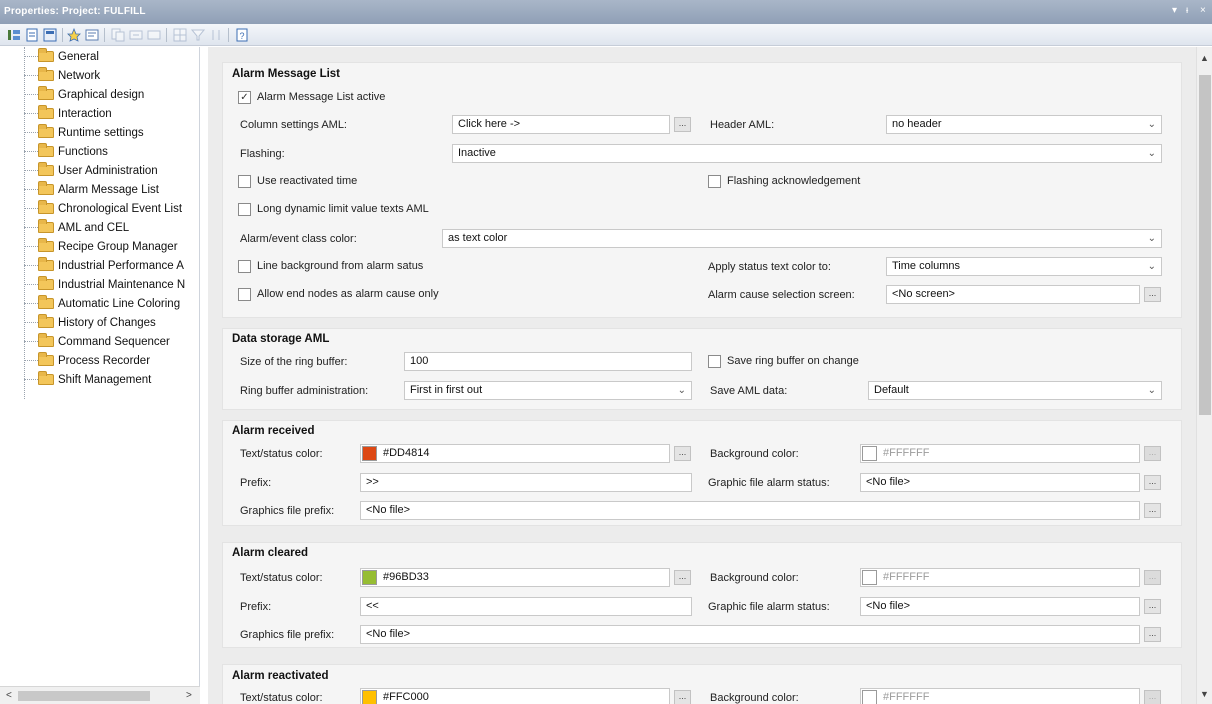 The height and width of the screenshot is (704, 1212). What do you see at coordinates (92, 35) in the screenshot?
I see `properties-icon` at bounding box center [92, 35].